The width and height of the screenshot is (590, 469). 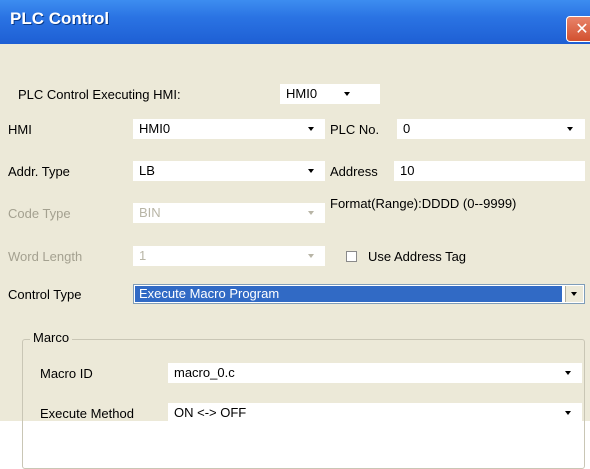 What do you see at coordinates (375, 373) in the screenshot?
I see `macro-id-select: macro_0.c` at bounding box center [375, 373].